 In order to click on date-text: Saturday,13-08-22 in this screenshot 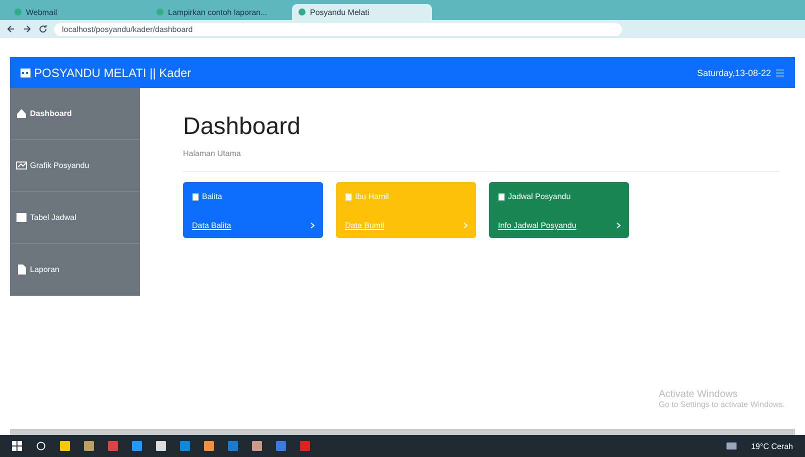, I will do `click(734, 73)`.